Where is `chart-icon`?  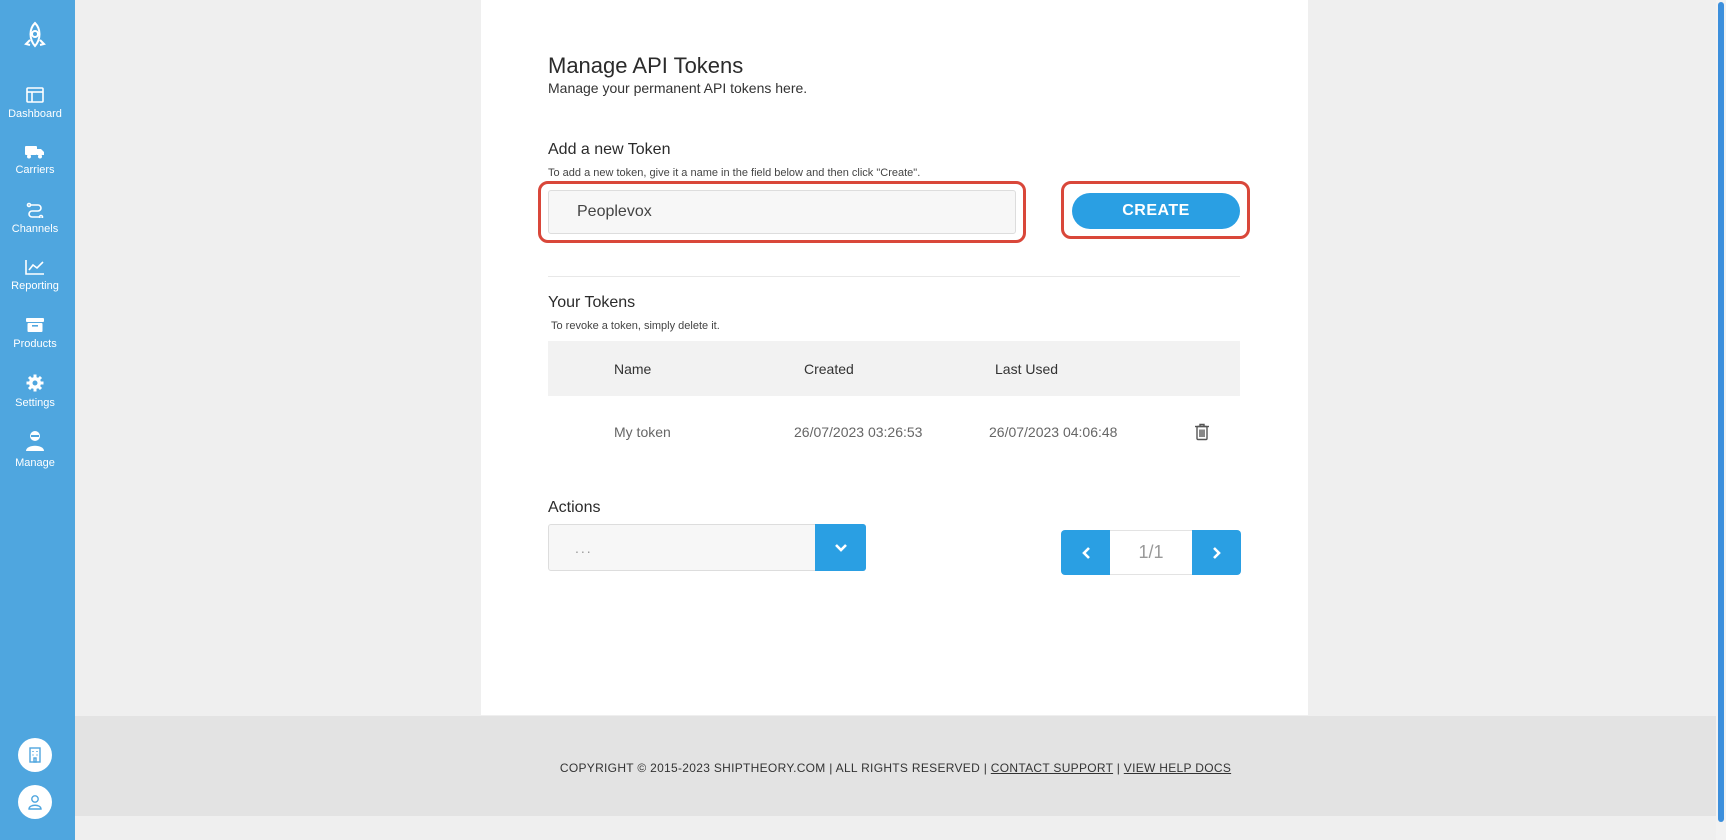 chart-icon is located at coordinates (34, 267).